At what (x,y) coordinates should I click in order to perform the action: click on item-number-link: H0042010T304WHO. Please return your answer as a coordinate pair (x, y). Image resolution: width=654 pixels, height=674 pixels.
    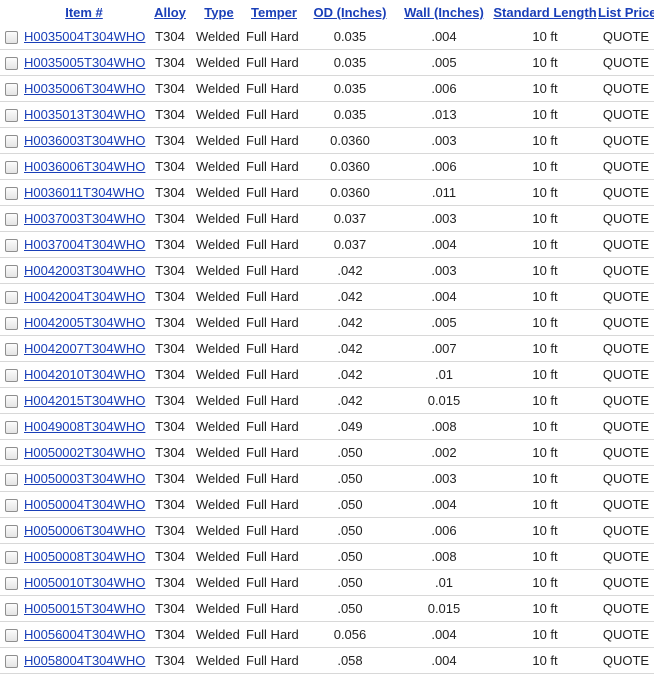
    Looking at the image, I should click on (84, 374).